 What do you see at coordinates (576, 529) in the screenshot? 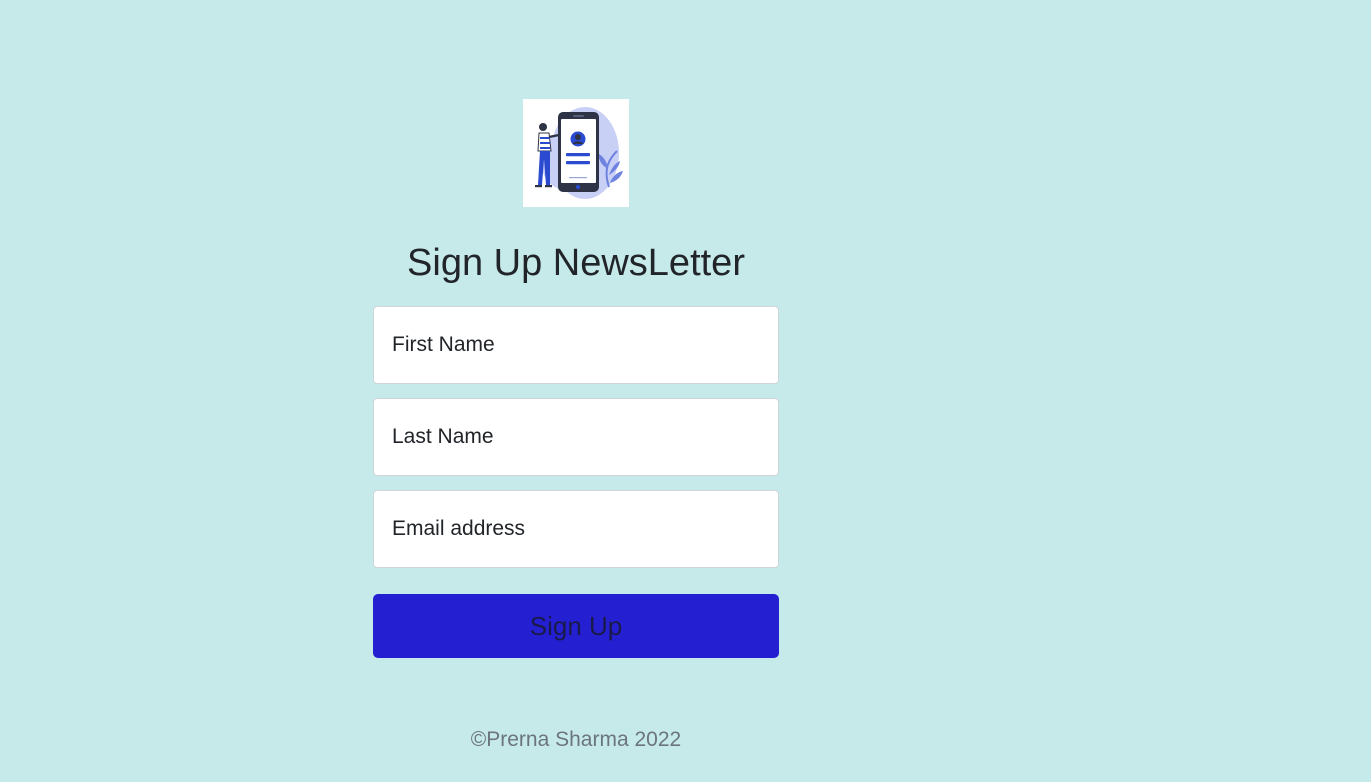
I see `email-field` at bounding box center [576, 529].